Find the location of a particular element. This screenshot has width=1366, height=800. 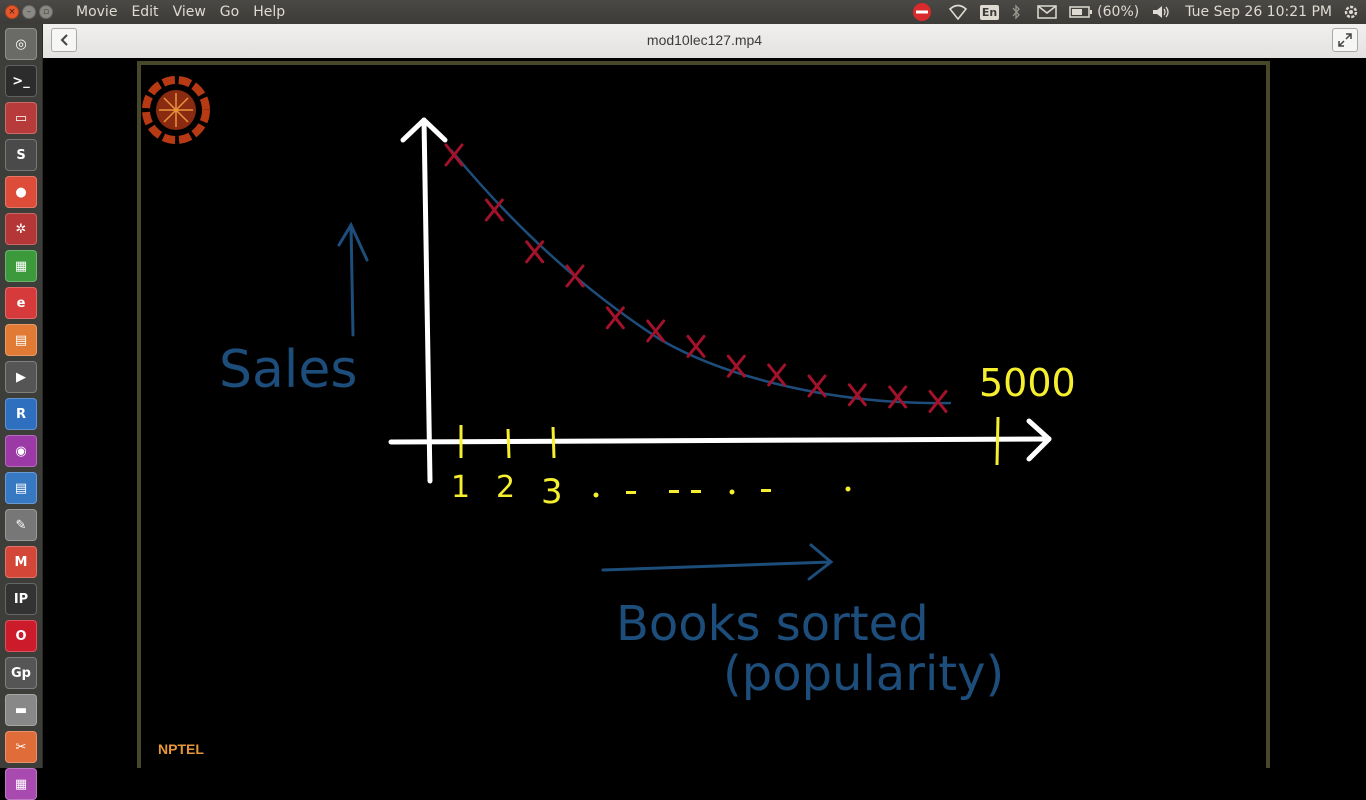

menu-movie: Movie is located at coordinates (96, 12).